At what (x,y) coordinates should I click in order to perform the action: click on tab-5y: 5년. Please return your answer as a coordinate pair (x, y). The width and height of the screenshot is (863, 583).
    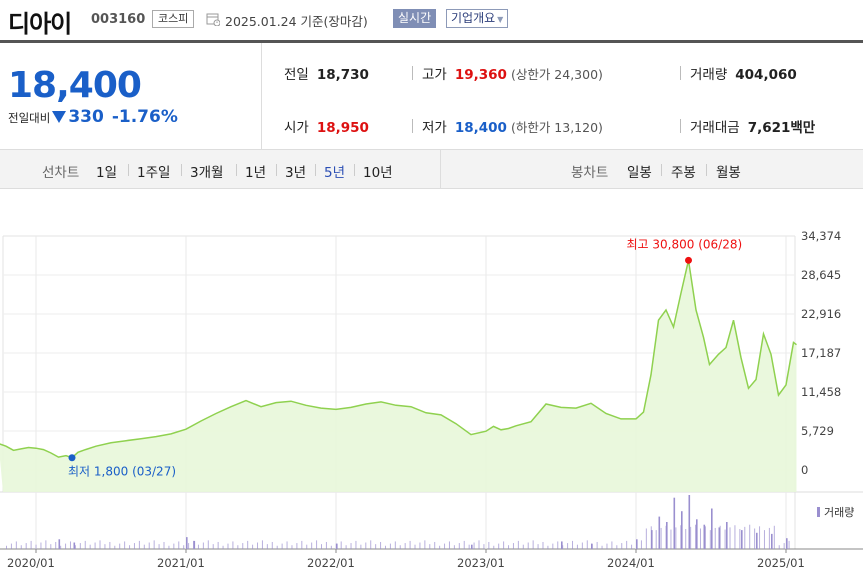
    Looking at the image, I should click on (334, 171).